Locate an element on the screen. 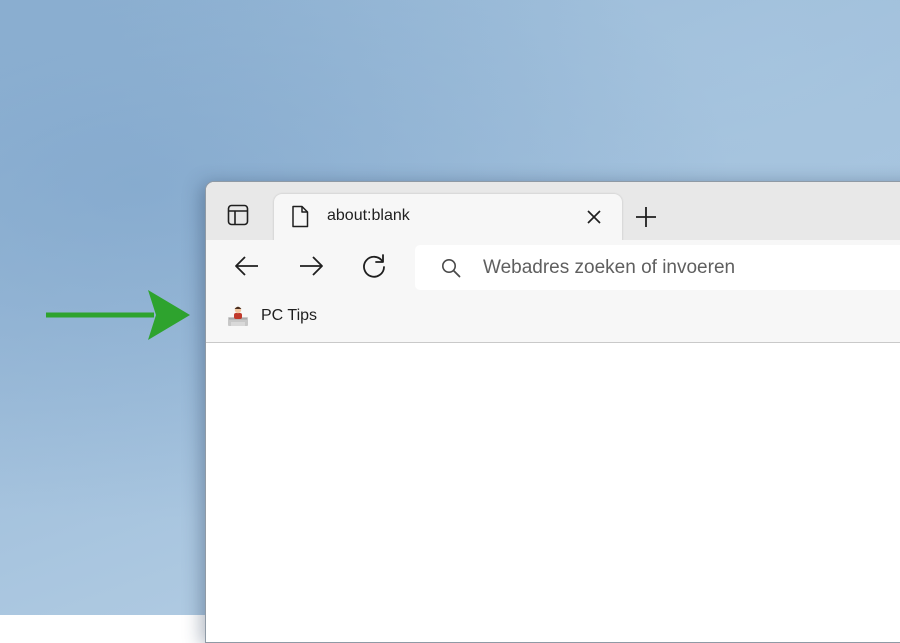 This screenshot has width=900, height=643. favorite-pc-tips: PC Tips is located at coordinates (271, 316).